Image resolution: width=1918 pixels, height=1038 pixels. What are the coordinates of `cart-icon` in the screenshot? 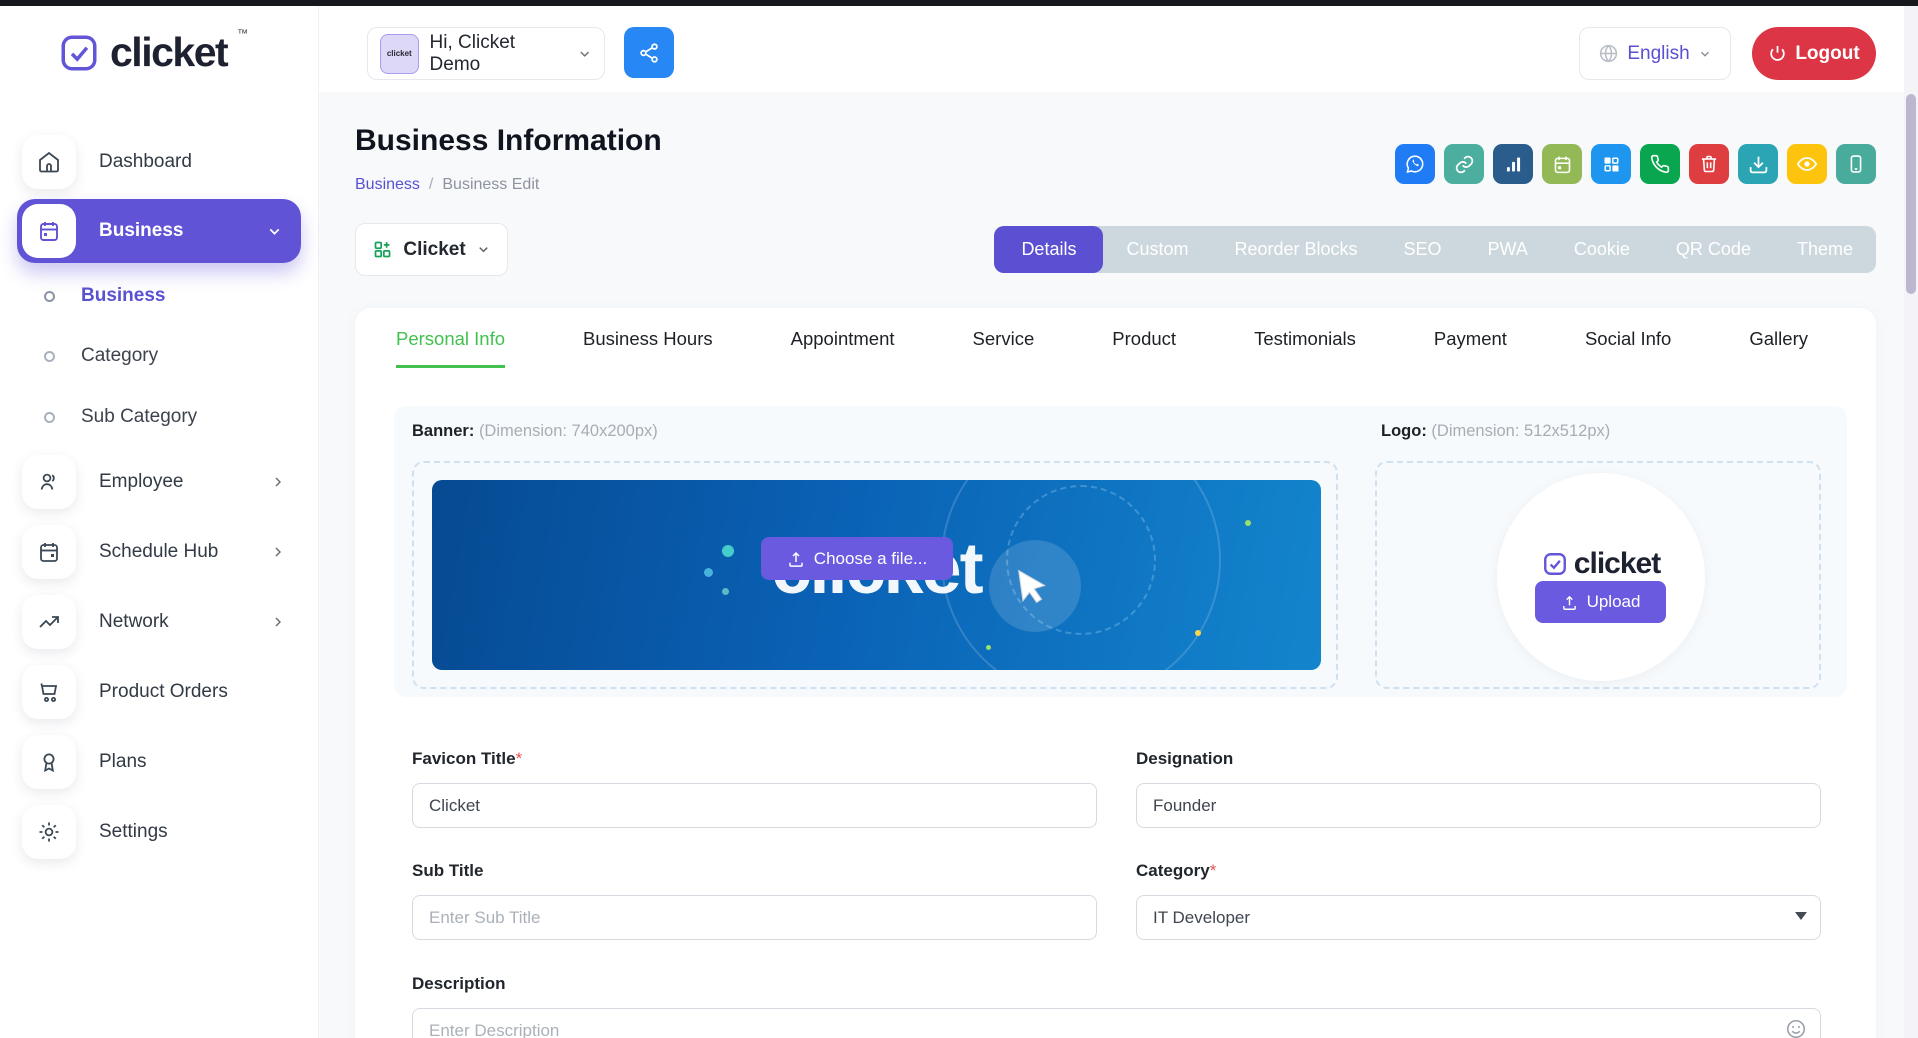 It's located at (49, 692).